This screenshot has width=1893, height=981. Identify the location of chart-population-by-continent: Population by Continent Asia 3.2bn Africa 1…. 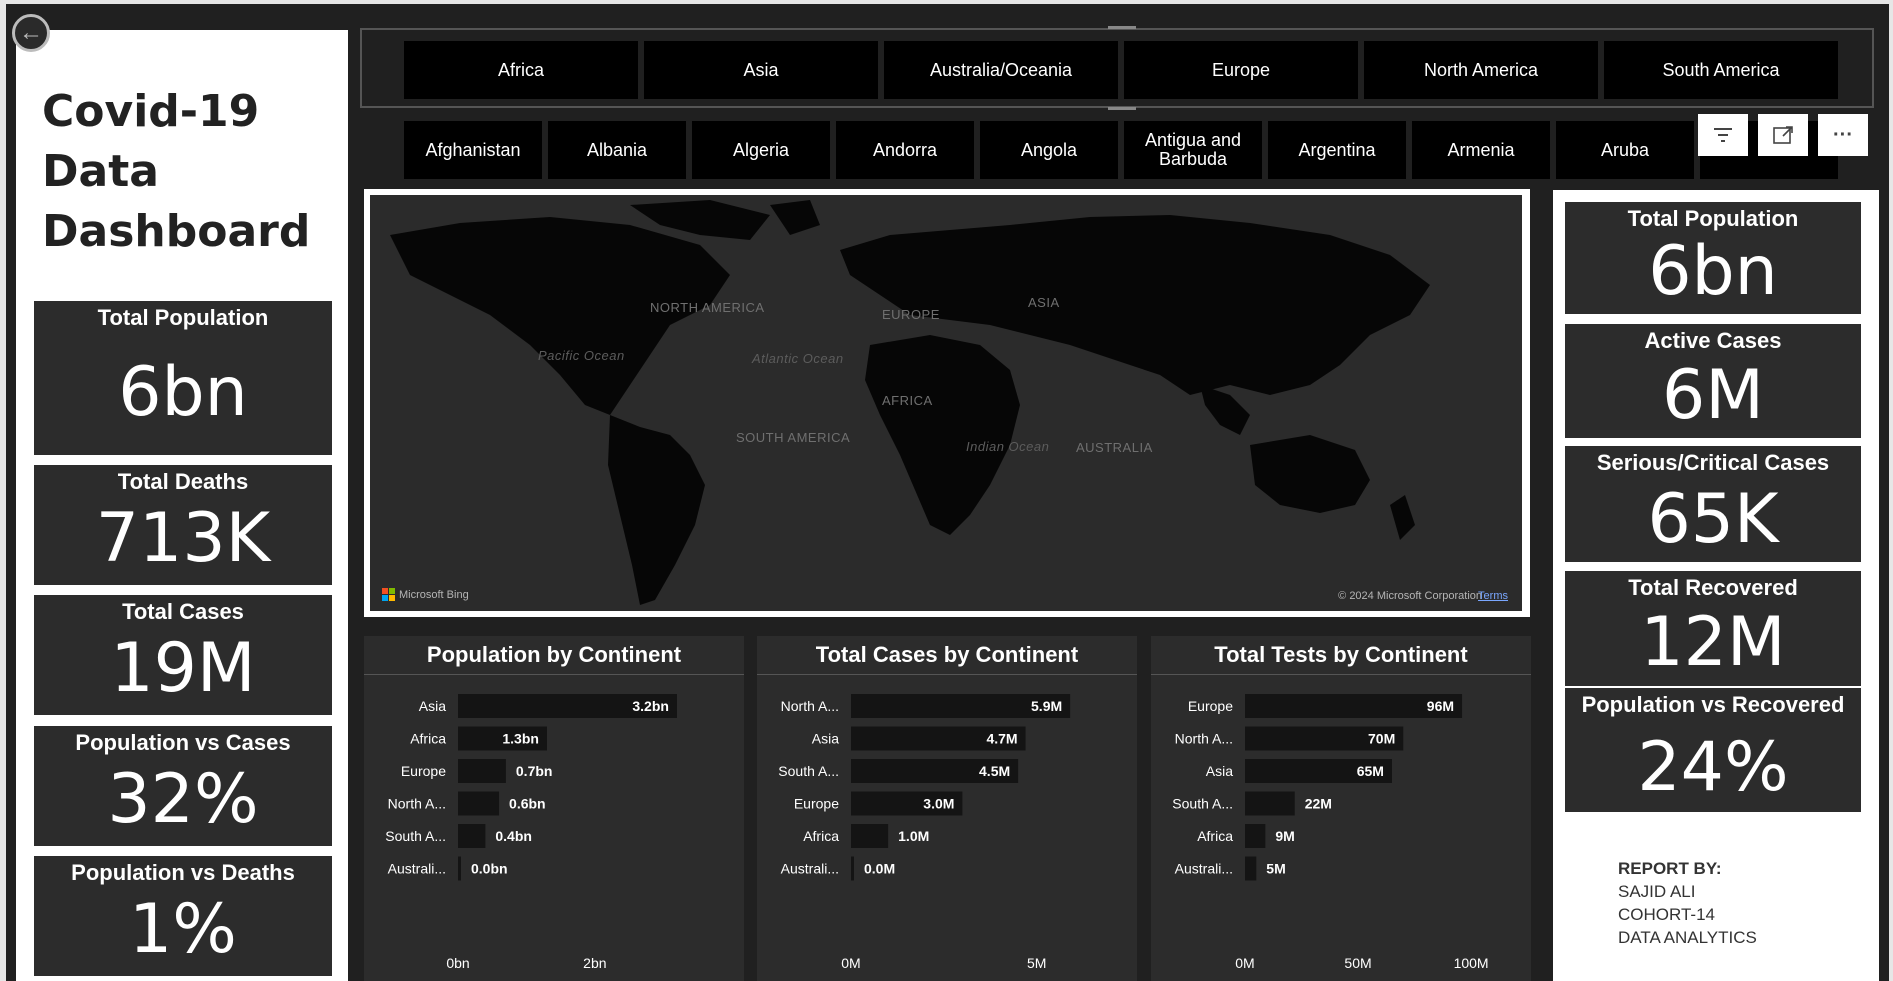
(554, 808).